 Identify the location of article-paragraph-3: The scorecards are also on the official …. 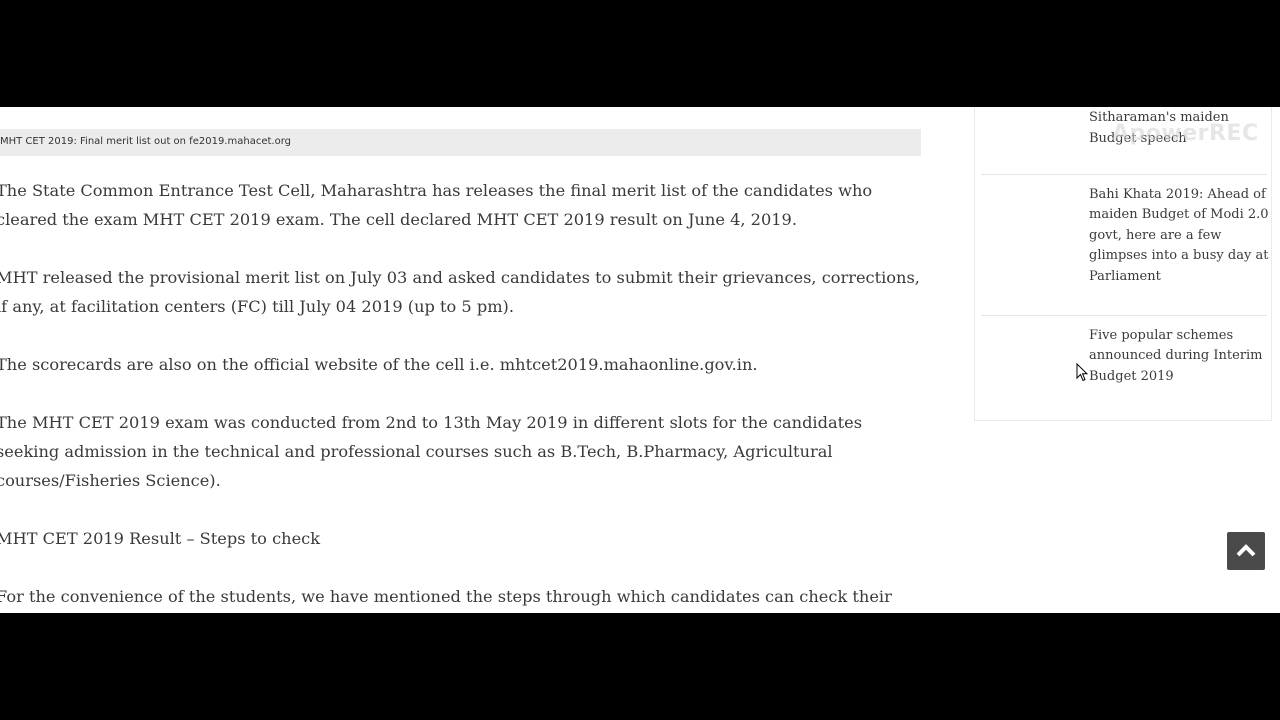
(379, 364).